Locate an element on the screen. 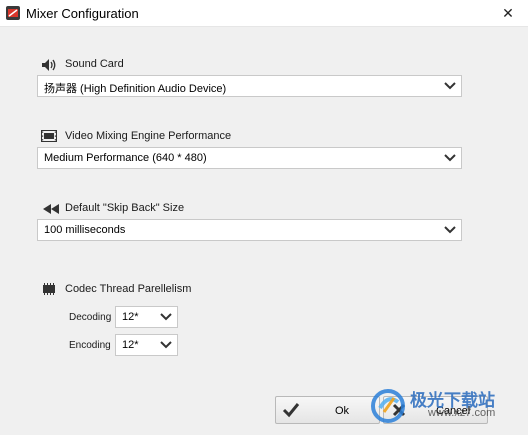 This screenshot has width=528, height=435. skip-back-value: 100 milliseconds is located at coordinates (85, 230).